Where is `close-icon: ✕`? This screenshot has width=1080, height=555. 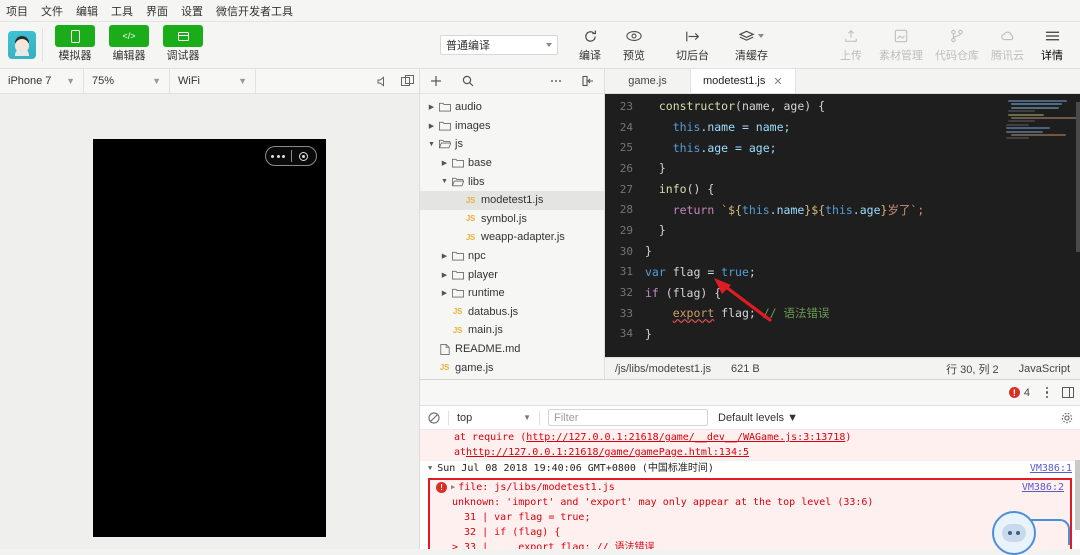 close-icon: ✕ is located at coordinates (777, 81).